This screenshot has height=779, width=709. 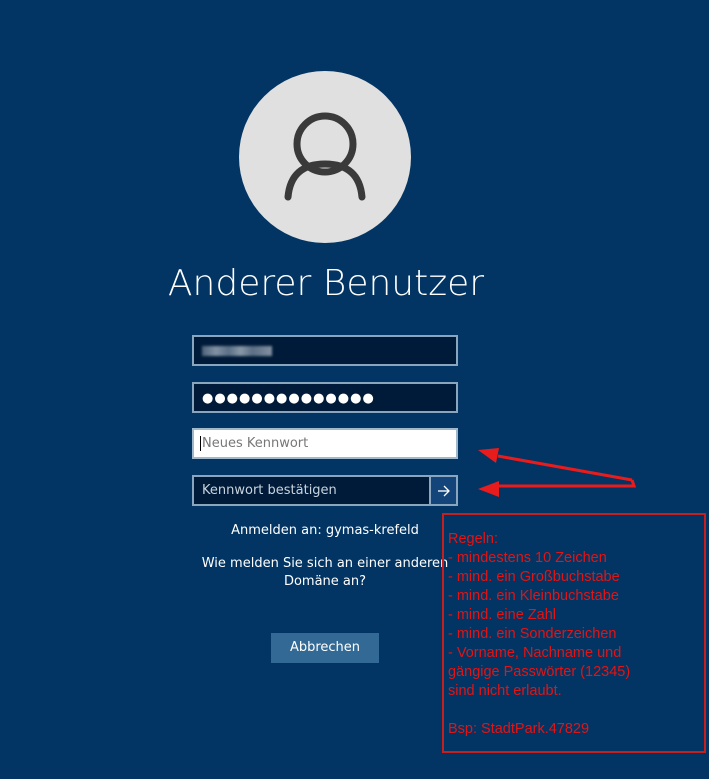 What do you see at coordinates (237, 351) in the screenshot?
I see `blurred-username` at bounding box center [237, 351].